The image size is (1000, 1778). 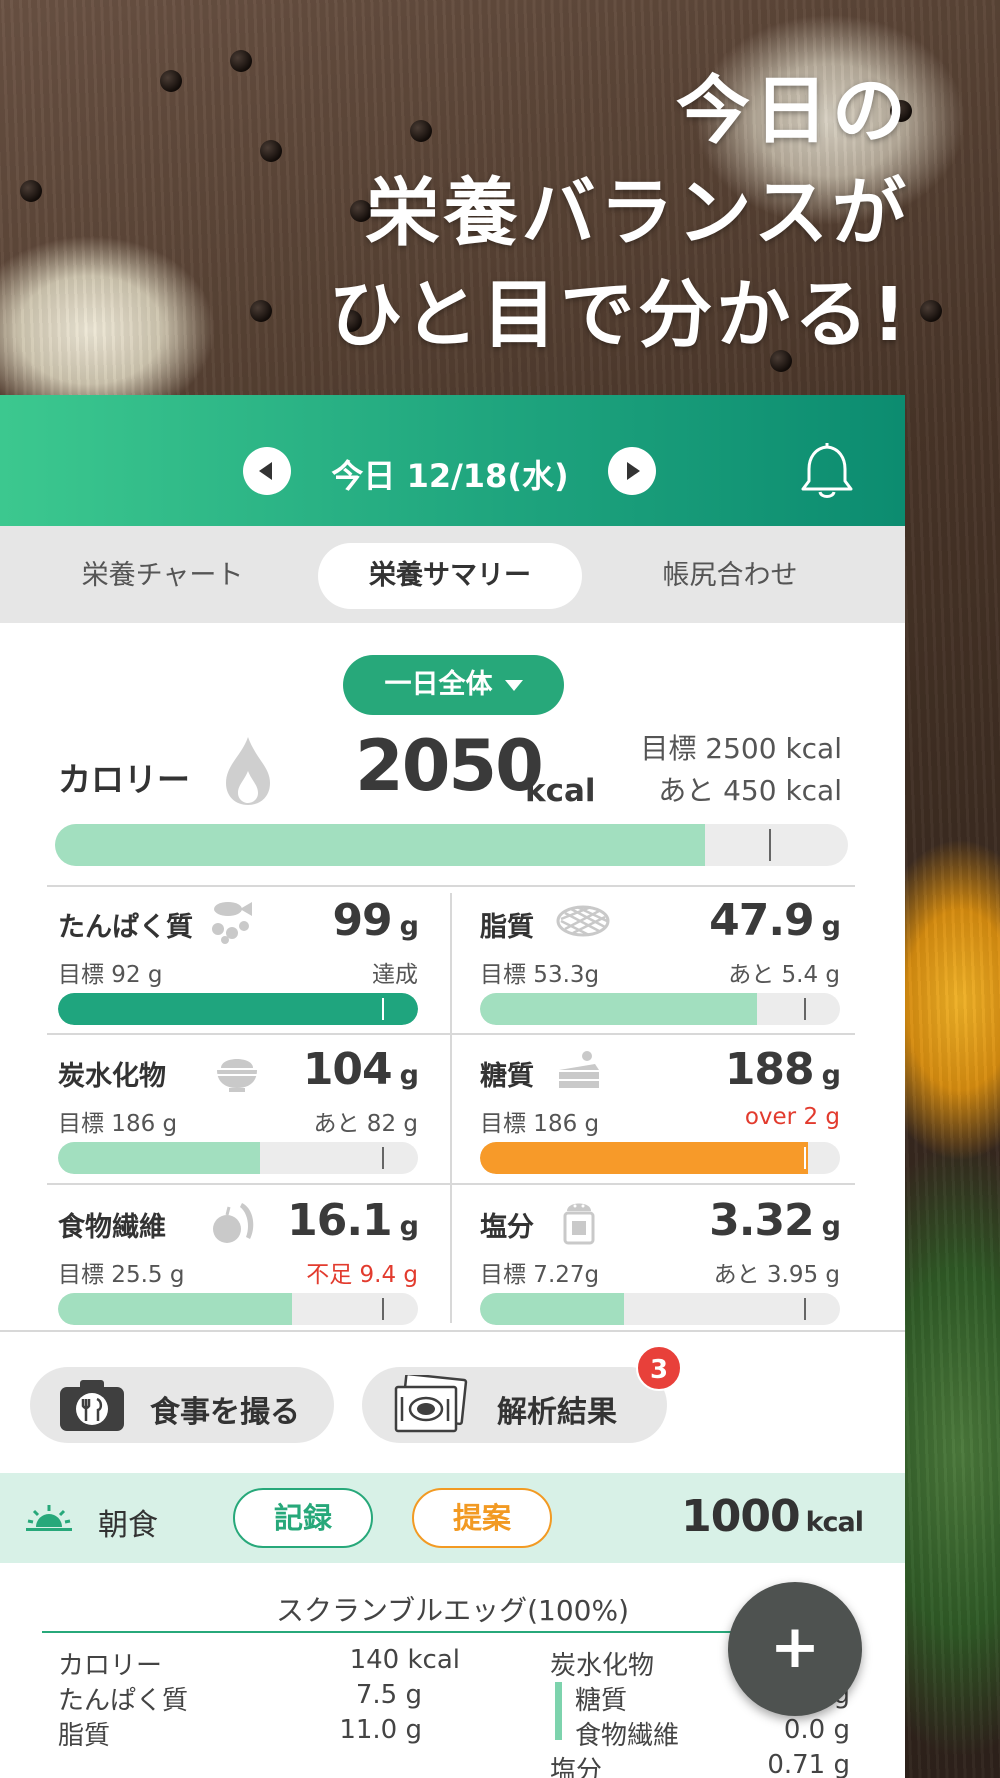 I want to click on nutrient-remaining: 不足 9.4 g, so click(x=362, y=1275).